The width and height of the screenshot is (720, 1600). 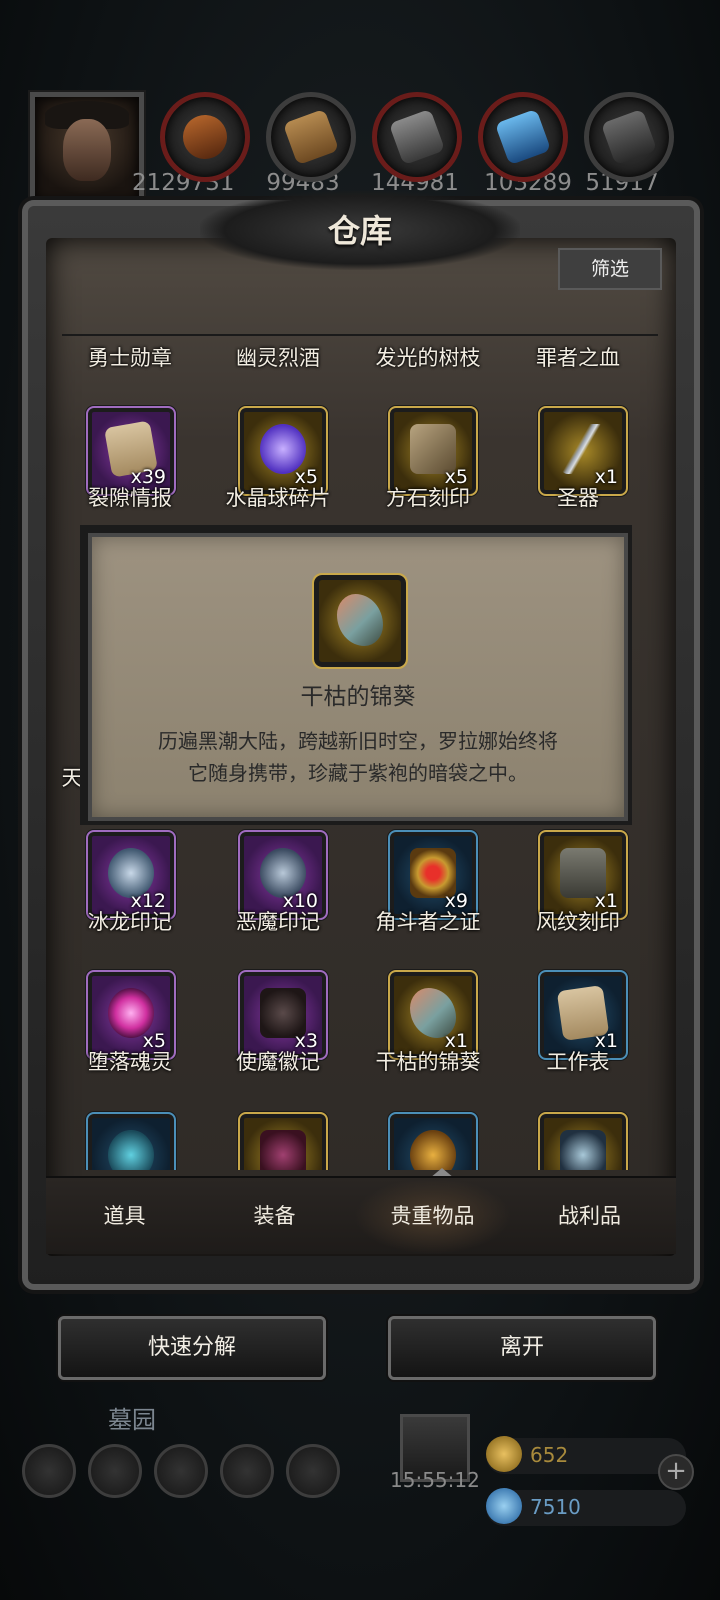 What do you see at coordinates (278, 358) in the screenshot?
I see `item-label: 幽灵烈酒` at bounding box center [278, 358].